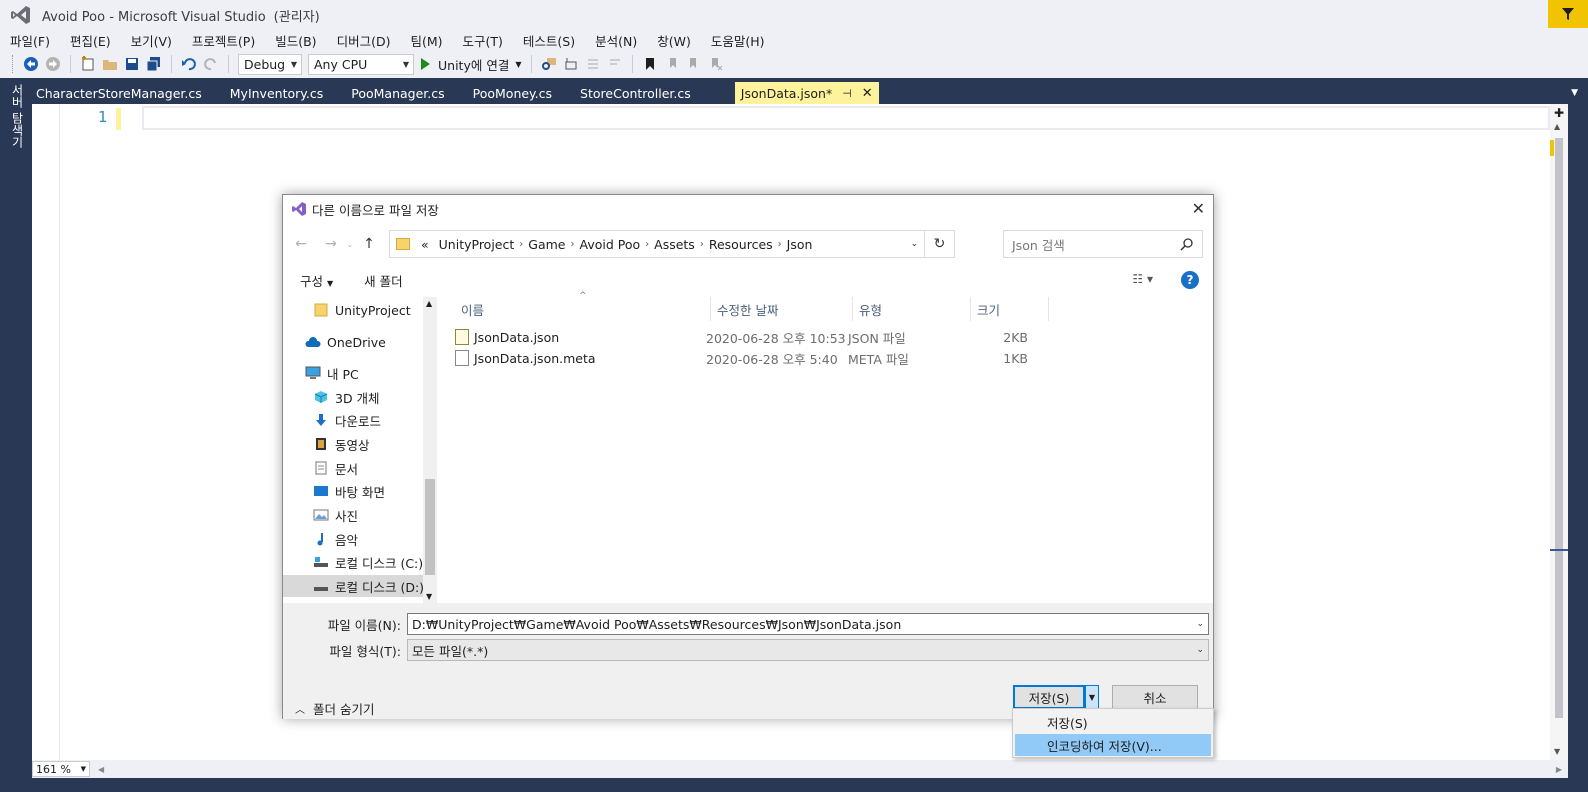  Describe the element at coordinates (483, 40) in the screenshot. I see `menu-tools: 도구(T)` at that location.